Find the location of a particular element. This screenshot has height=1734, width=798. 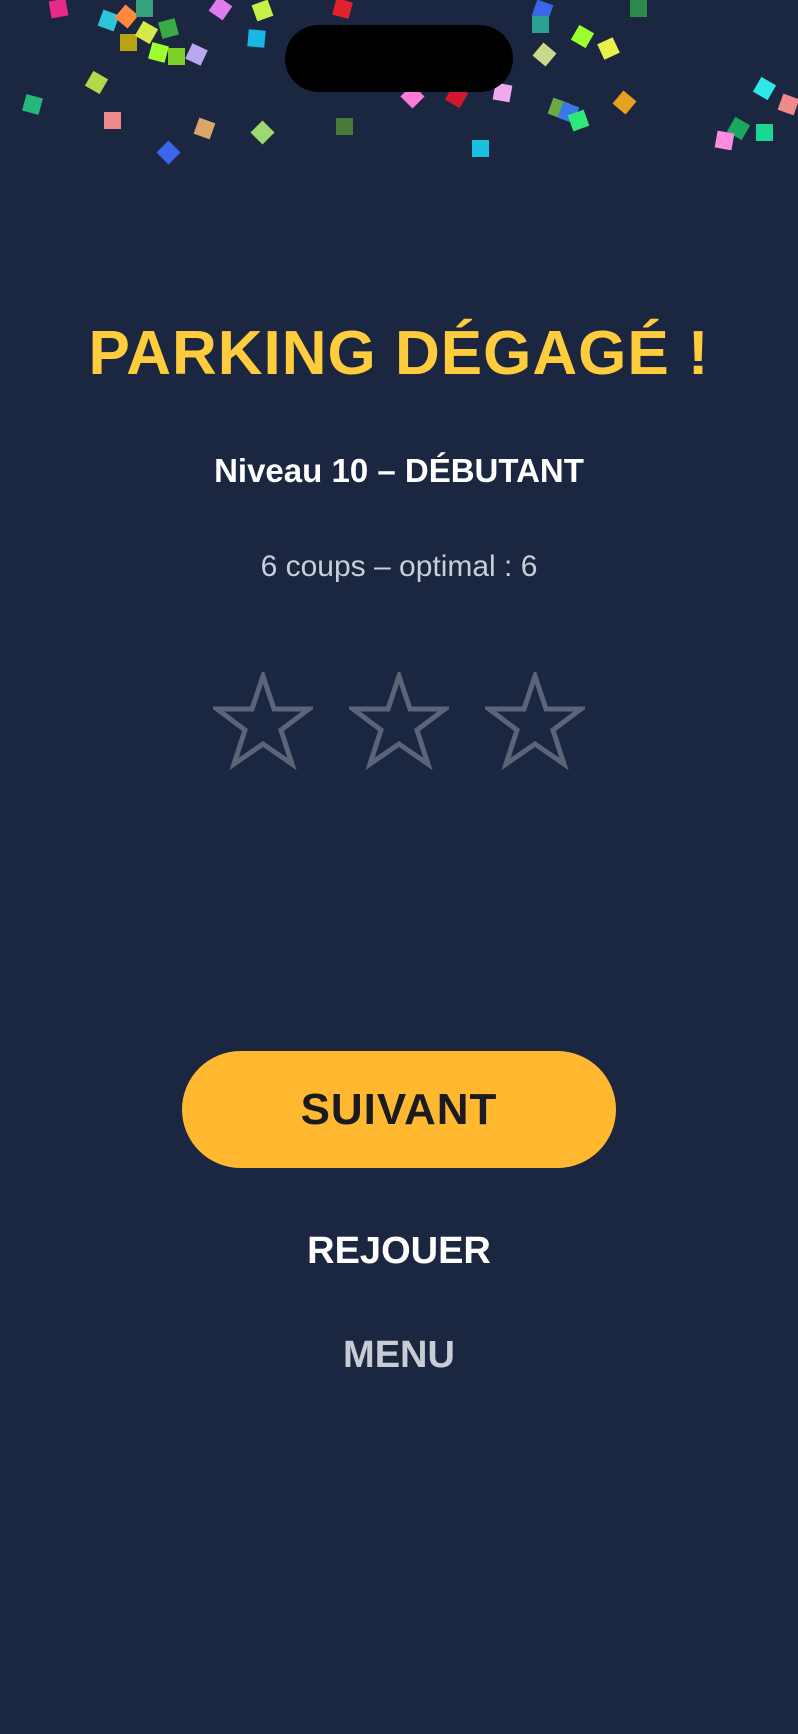

level-subtitle: Niveau 10 – DÉBUTANT is located at coordinates (399, 470).